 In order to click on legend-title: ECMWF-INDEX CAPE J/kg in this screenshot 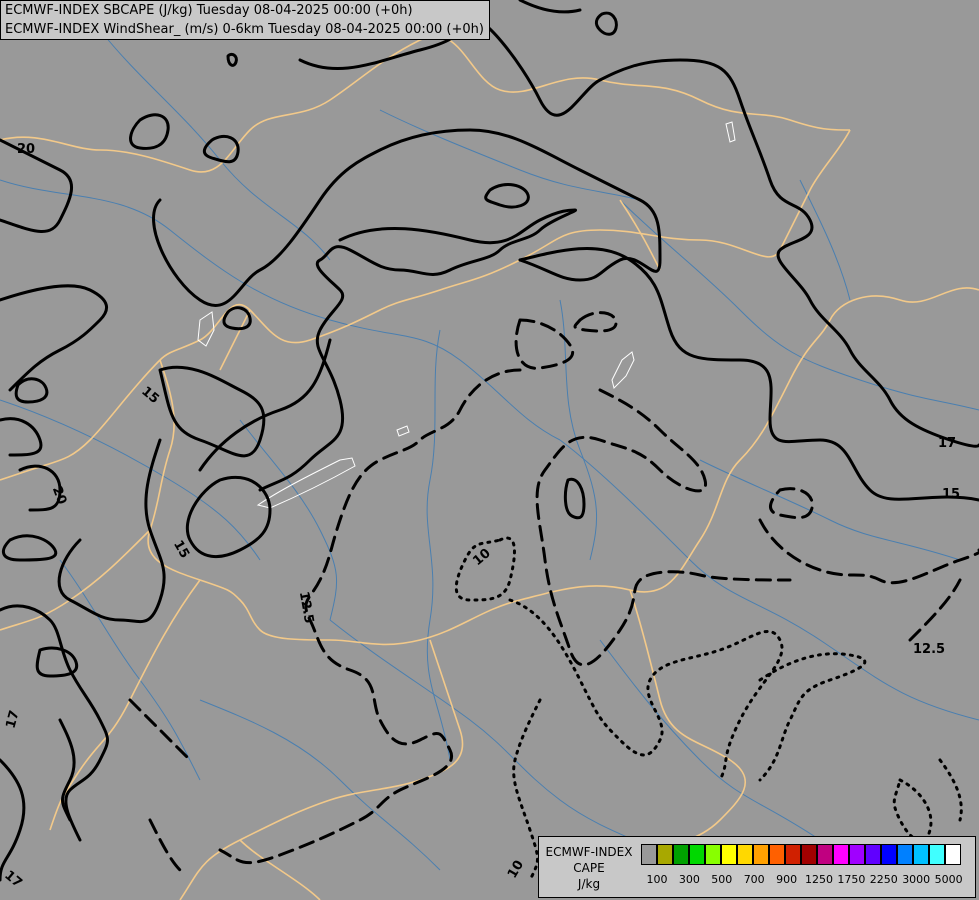, I will do `click(589, 868)`.